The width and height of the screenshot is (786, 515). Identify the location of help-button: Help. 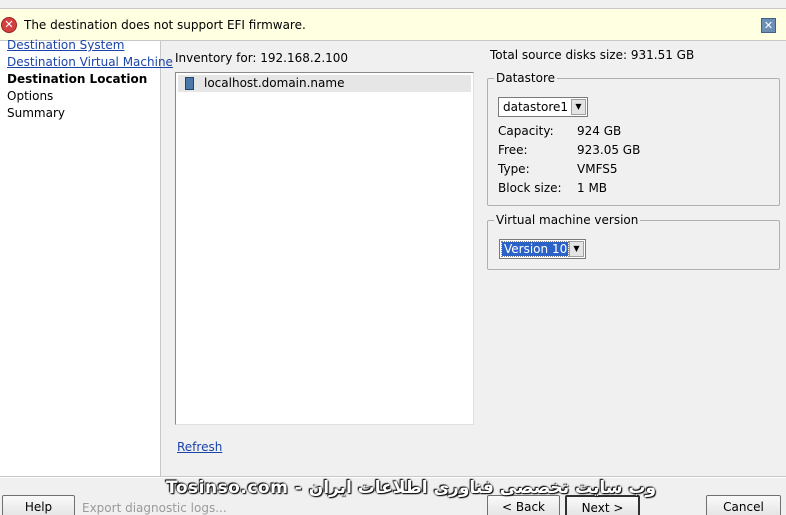
(38, 505).